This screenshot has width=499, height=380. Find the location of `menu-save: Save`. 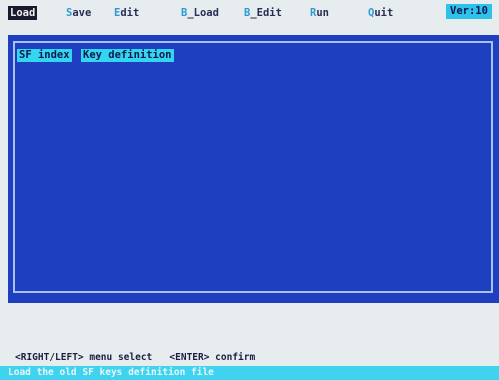

menu-save: Save is located at coordinates (78, 13).